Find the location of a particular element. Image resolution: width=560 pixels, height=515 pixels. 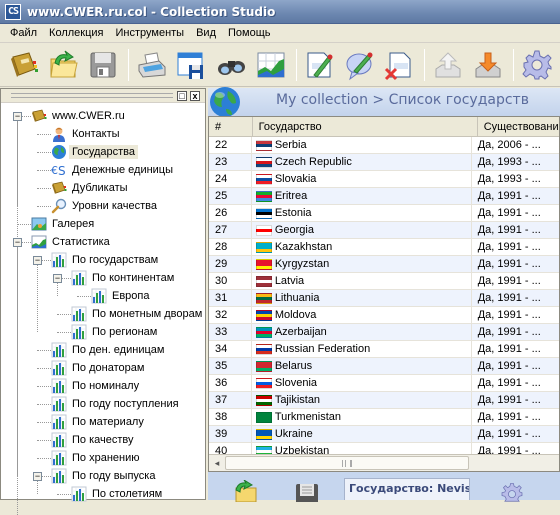

edit-item-button is located at coordinates (320, 65).